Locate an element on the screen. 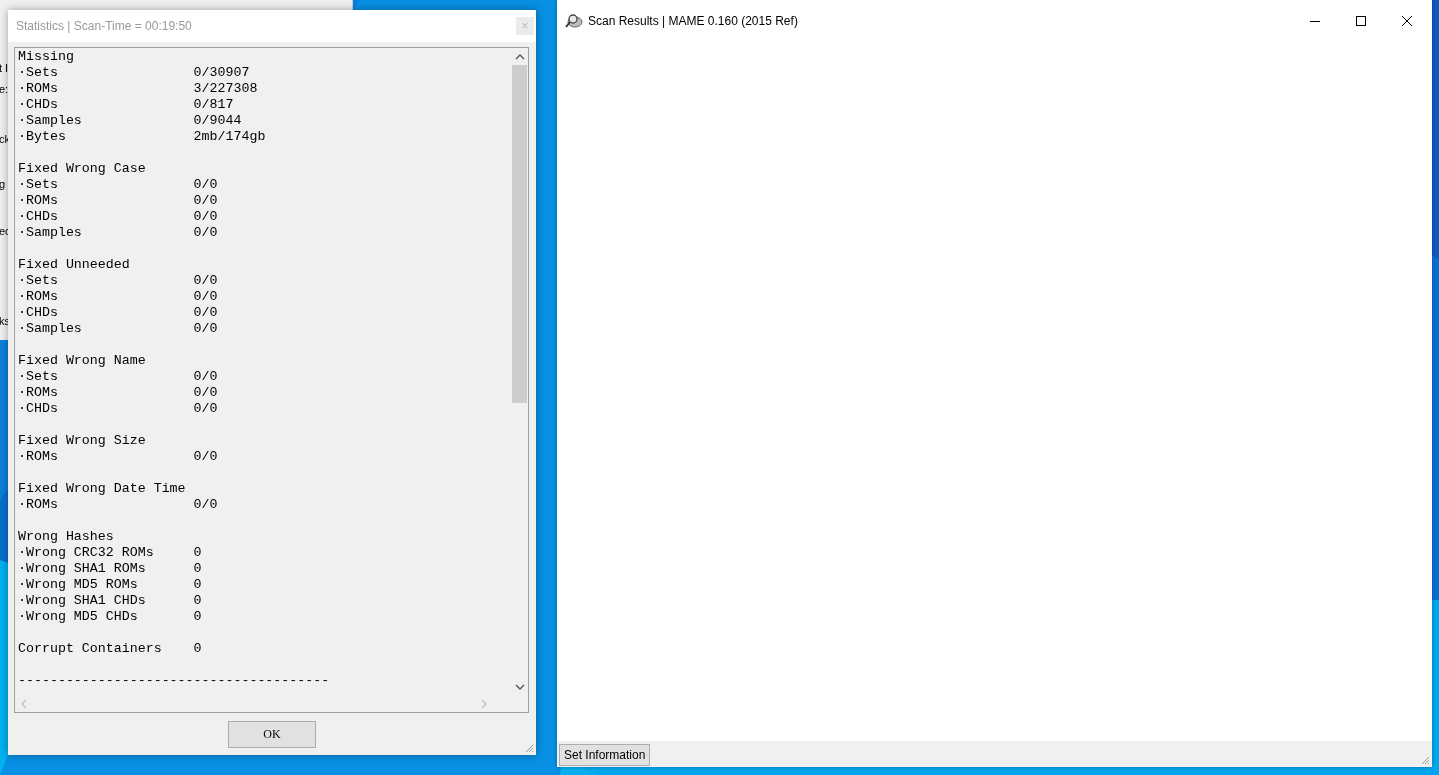 This screenshot has height=775, width=1439. section-heading: Missing is located at coordinates (46, 57).